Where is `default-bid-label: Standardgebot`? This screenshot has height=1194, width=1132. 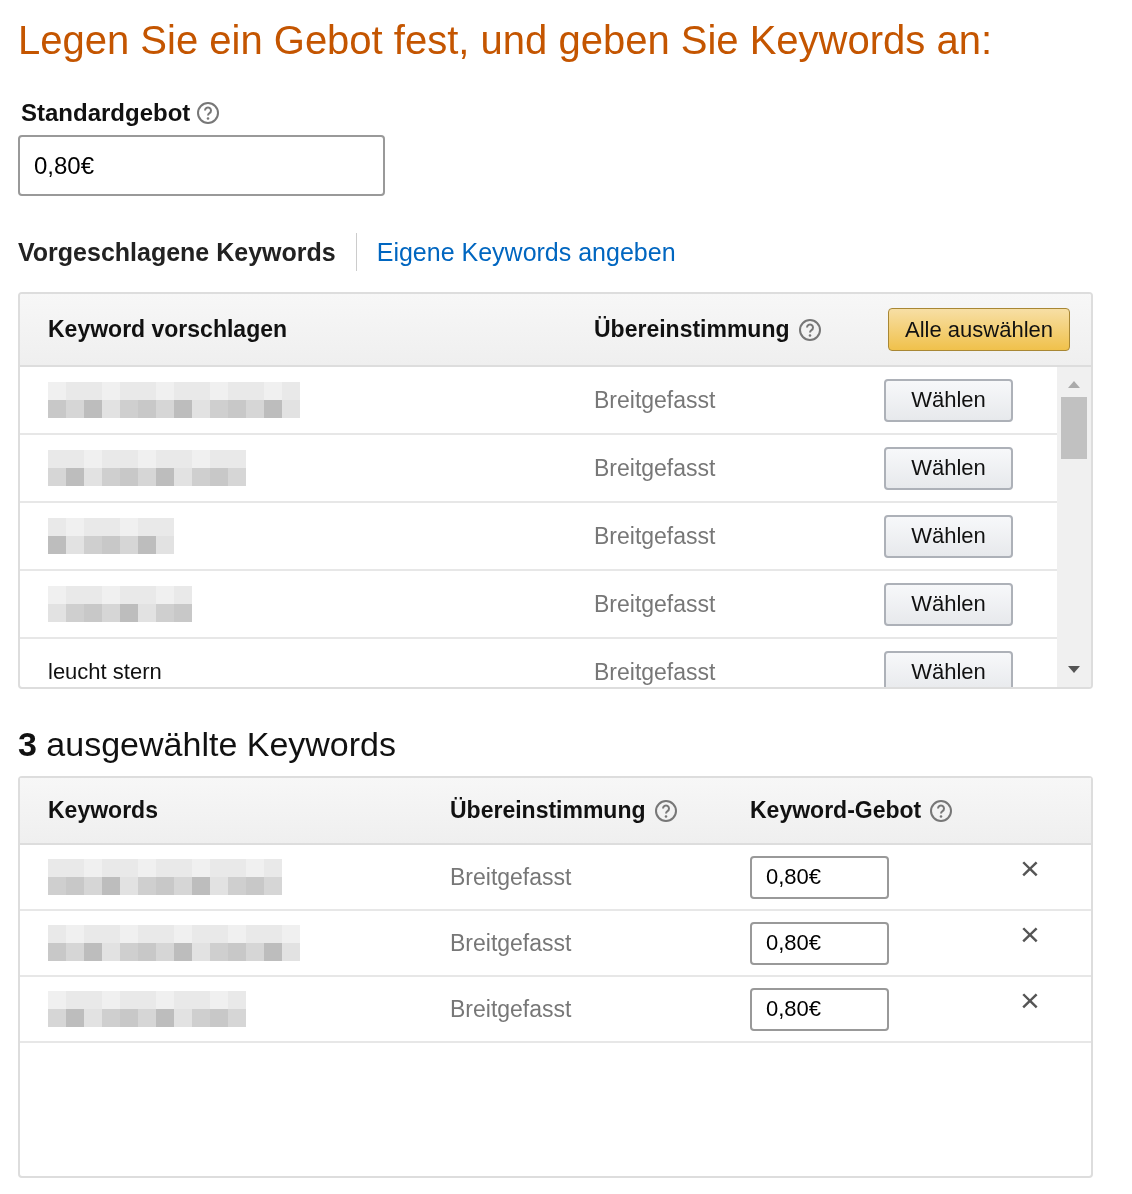
default-bid-label: Standardgebot is located at coordinates (106, 113).